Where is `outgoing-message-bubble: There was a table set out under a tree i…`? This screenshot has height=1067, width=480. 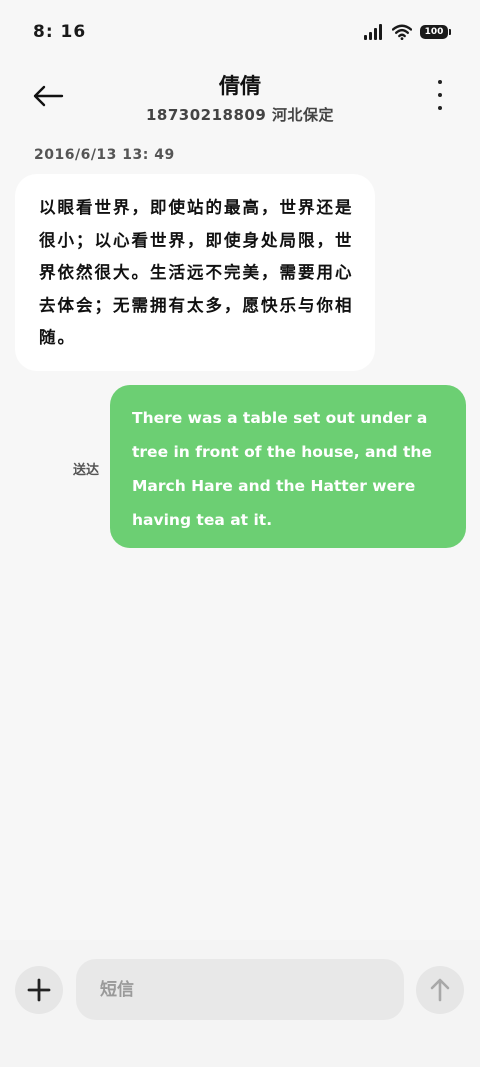 outgoing-message-bubble: There was a table set out under a tree i… is located at coordinates (288, 466).